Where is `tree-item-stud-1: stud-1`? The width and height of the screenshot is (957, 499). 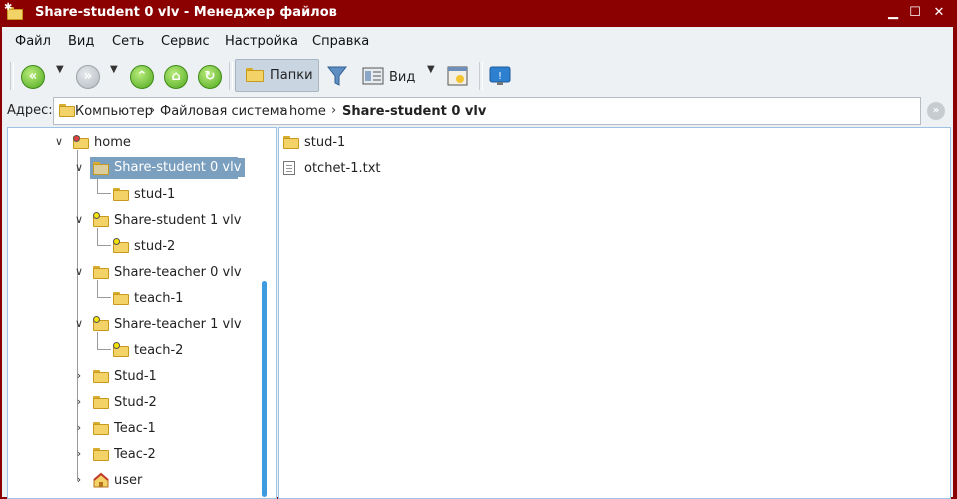
tree-item-stud-1: stud-1 is located at coordinates (133, 194).